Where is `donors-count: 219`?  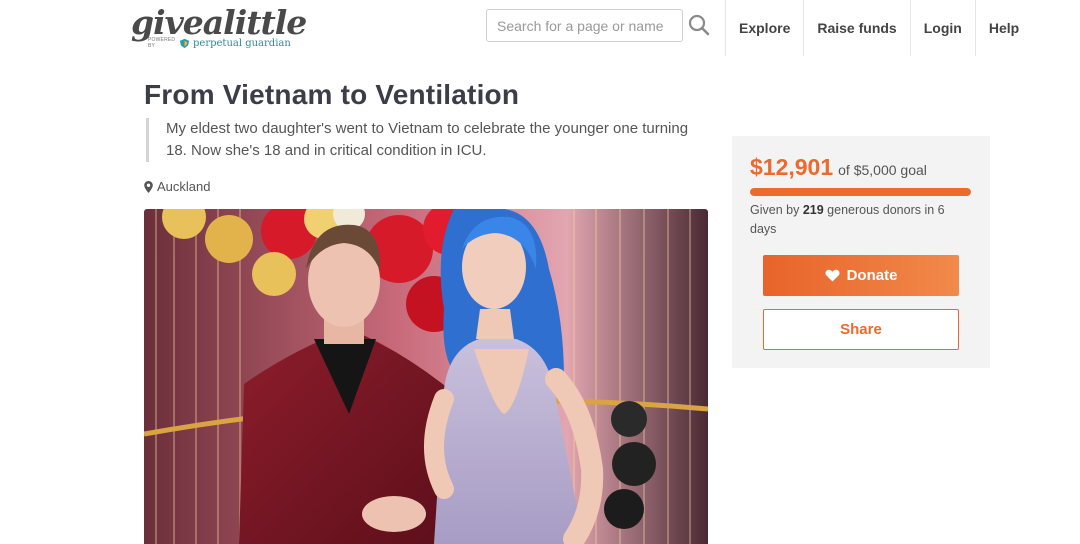 donors-count: 219 is located at coordinates (813, 210).